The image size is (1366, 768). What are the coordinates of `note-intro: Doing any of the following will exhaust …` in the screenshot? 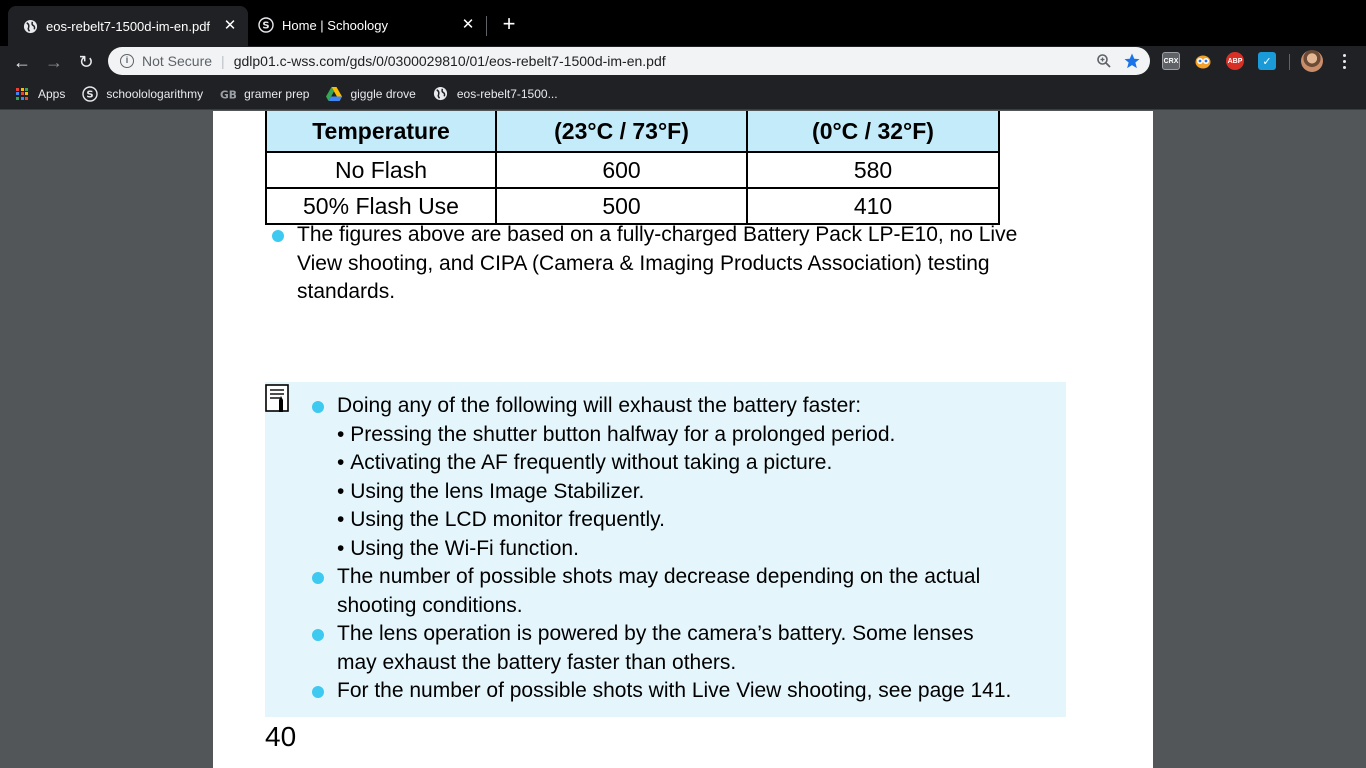 It's located at (599, 405).